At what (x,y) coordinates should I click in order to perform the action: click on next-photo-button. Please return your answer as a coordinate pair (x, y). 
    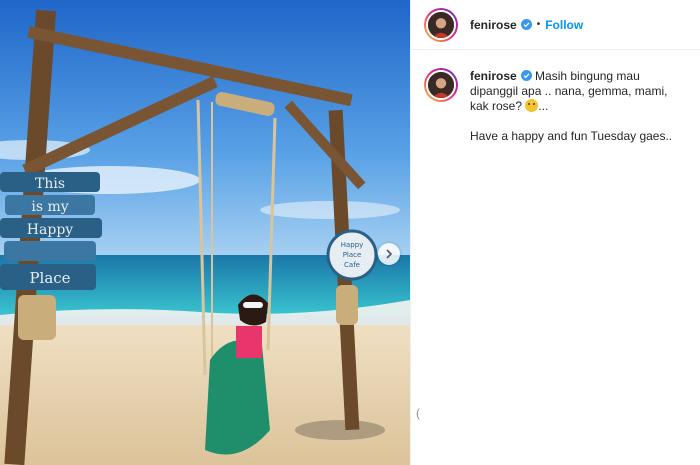
    Looking at the image, I should click on (389, 254).